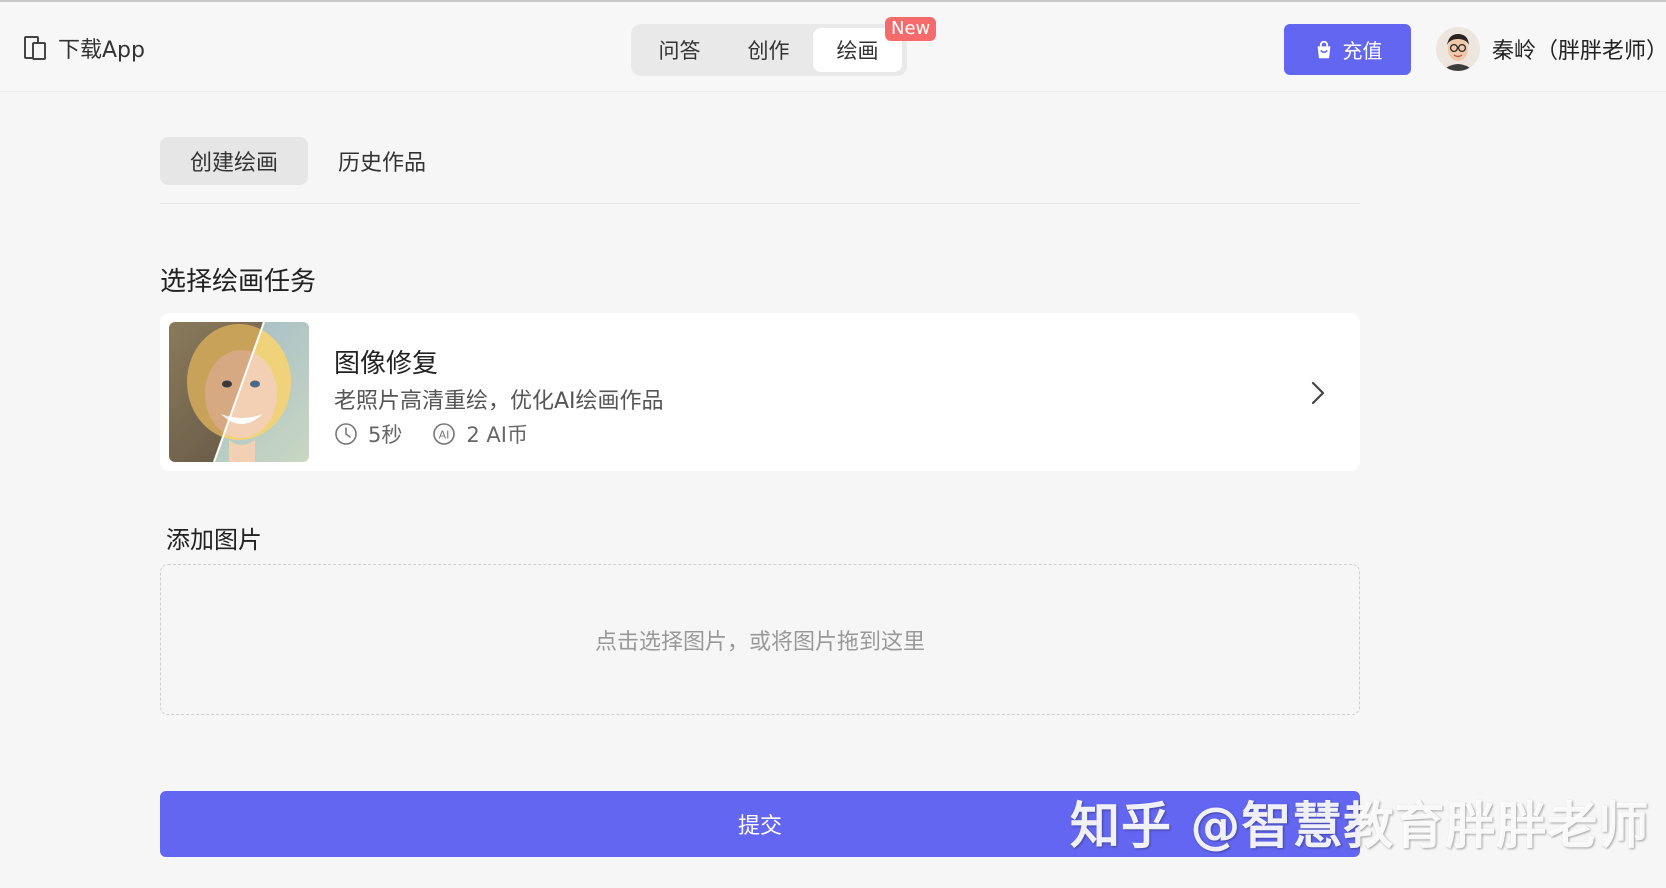 This screenshot has width=1666, height=888. I want to click on user-menu: 秦岭（胖胖老师）, so click(1551, 49).